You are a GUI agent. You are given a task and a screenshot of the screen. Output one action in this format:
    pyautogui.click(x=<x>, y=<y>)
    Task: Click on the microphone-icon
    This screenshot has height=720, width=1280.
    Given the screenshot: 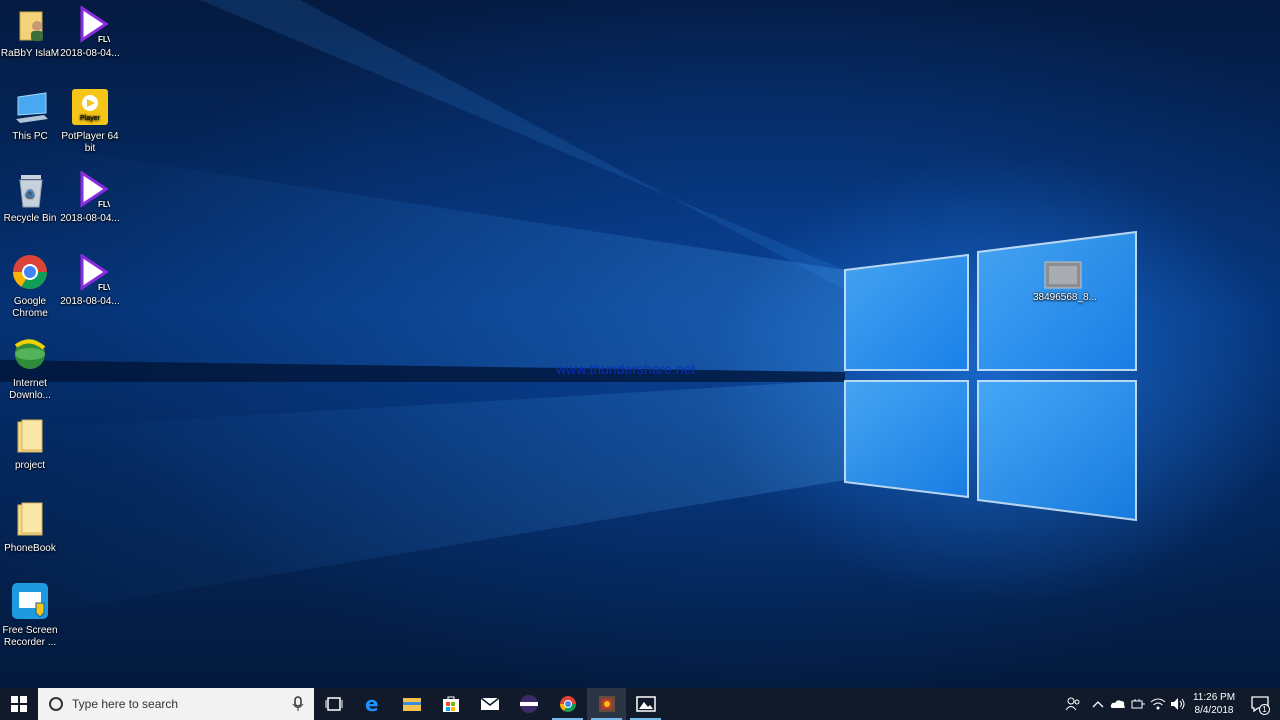 What is the action you would take?
    pyautogui.click(x=298, y=704)
    